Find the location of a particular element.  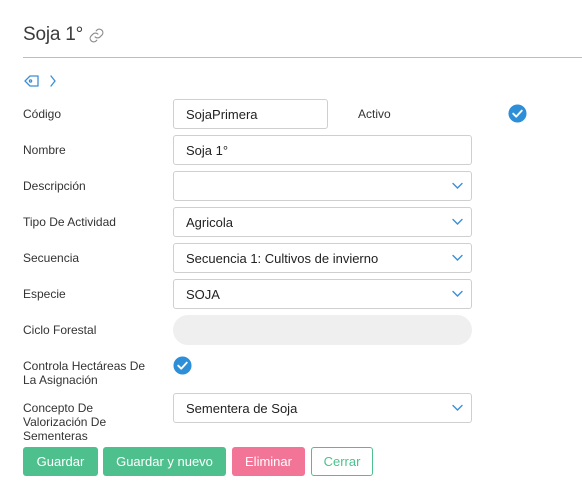

concepto-select: Sementera de Soja is located at coordinates (322, 408).